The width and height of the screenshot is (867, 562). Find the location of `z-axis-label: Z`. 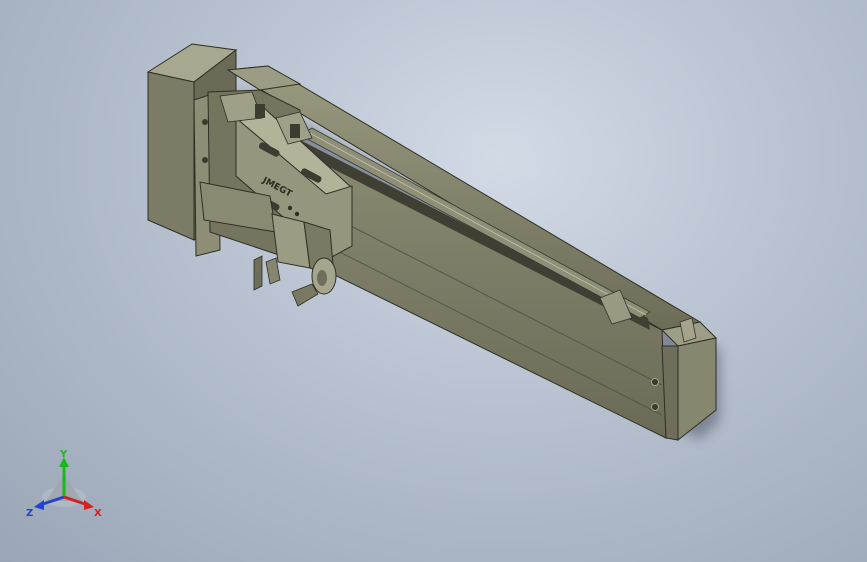

z-axis-label: Z is located at coordinates (29, 513).